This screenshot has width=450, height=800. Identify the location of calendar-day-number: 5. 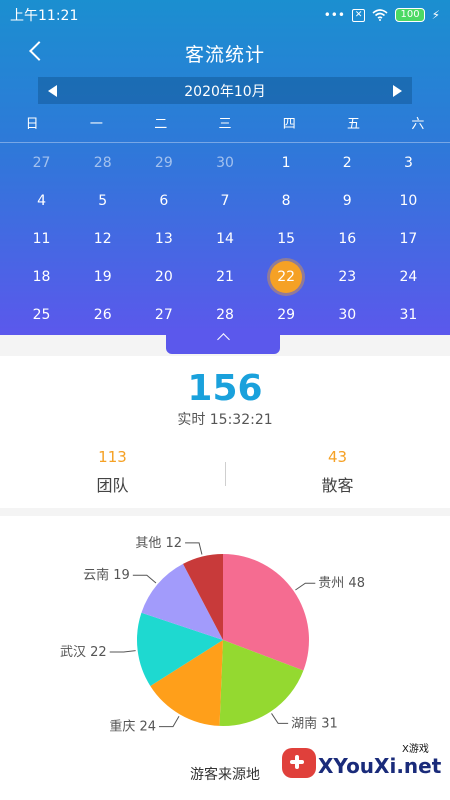
(103, 201).